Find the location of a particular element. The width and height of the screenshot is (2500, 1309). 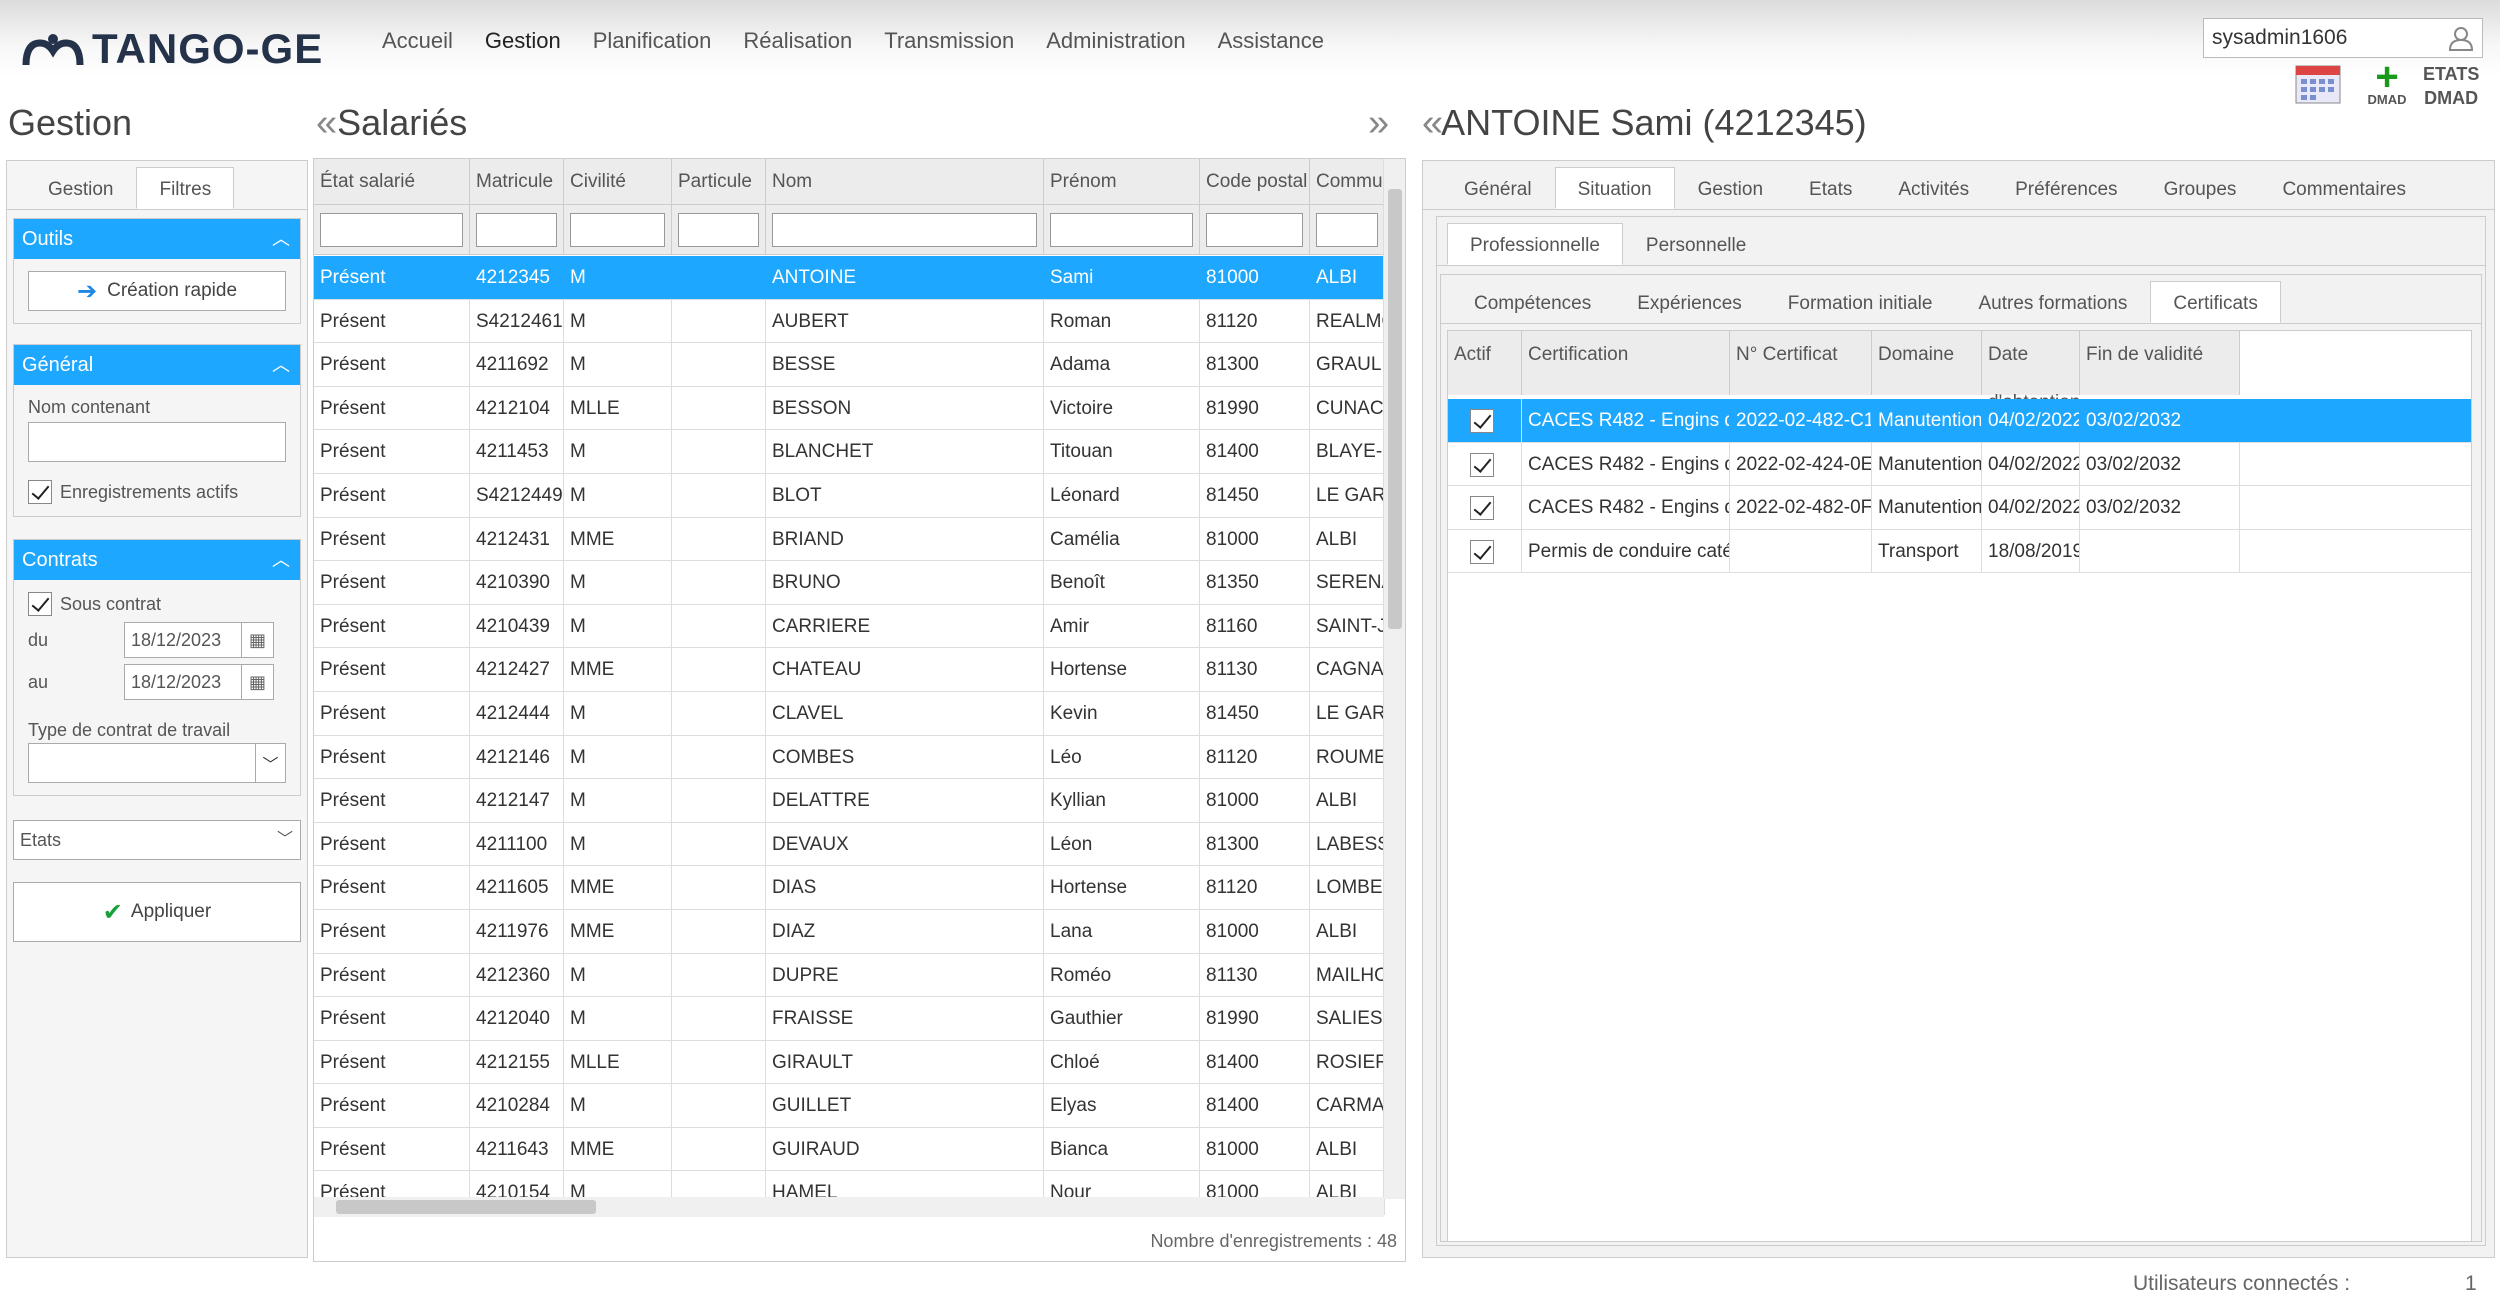

table-row: Présent4212444M CLAVELKevin81450LE GARRIC is located at coordinates (849, 713).